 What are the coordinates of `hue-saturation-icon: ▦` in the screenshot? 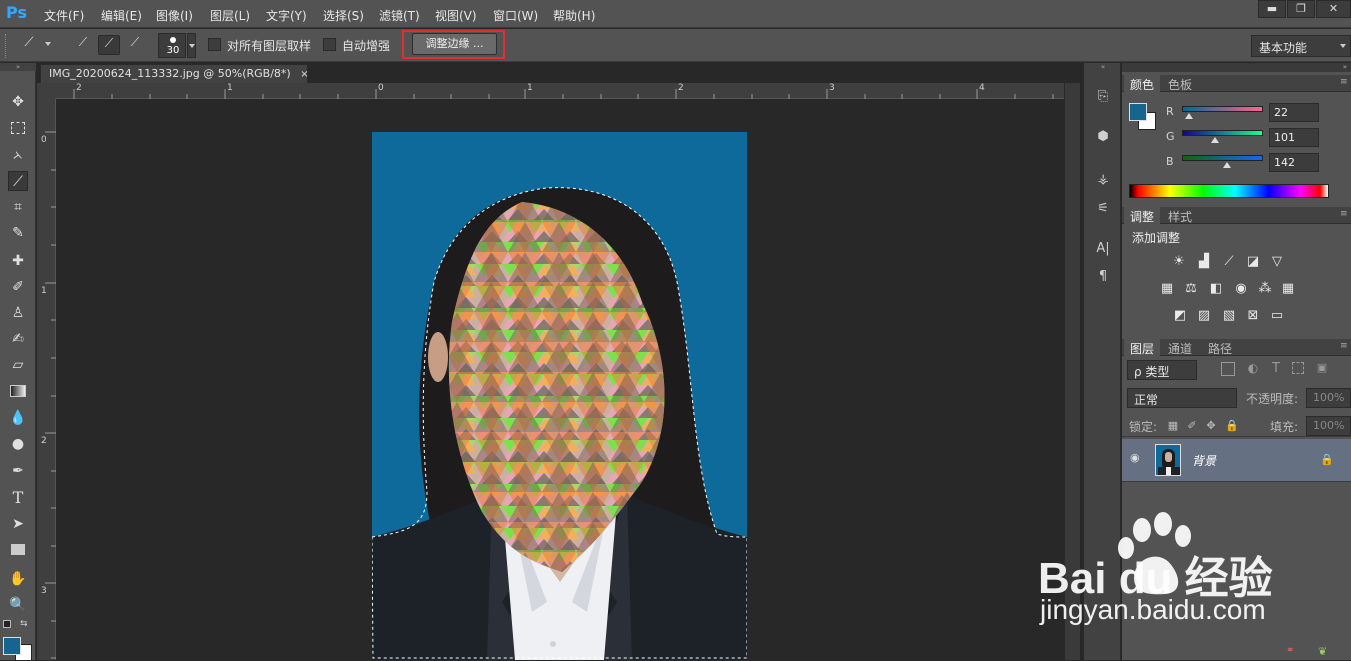 It's located at (1167, 289).